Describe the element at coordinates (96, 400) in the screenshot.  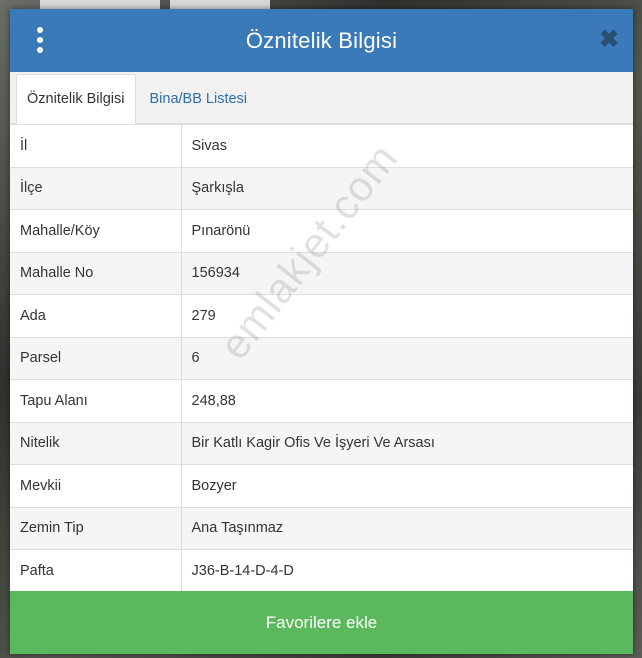
I see `attribute-key: Tapu Alanı` at that location.